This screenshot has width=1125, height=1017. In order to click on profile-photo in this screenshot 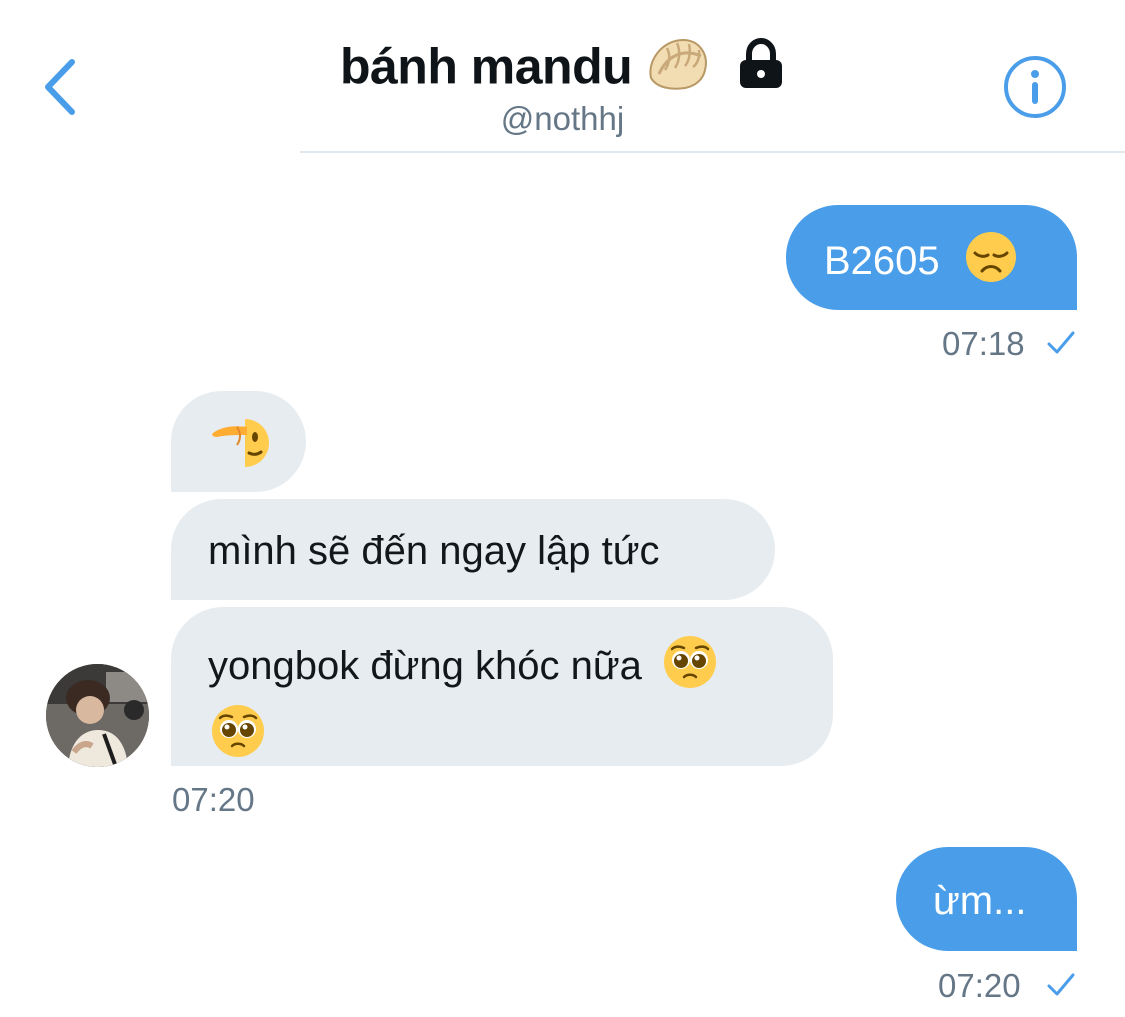, I will do `click(97, 715)`.